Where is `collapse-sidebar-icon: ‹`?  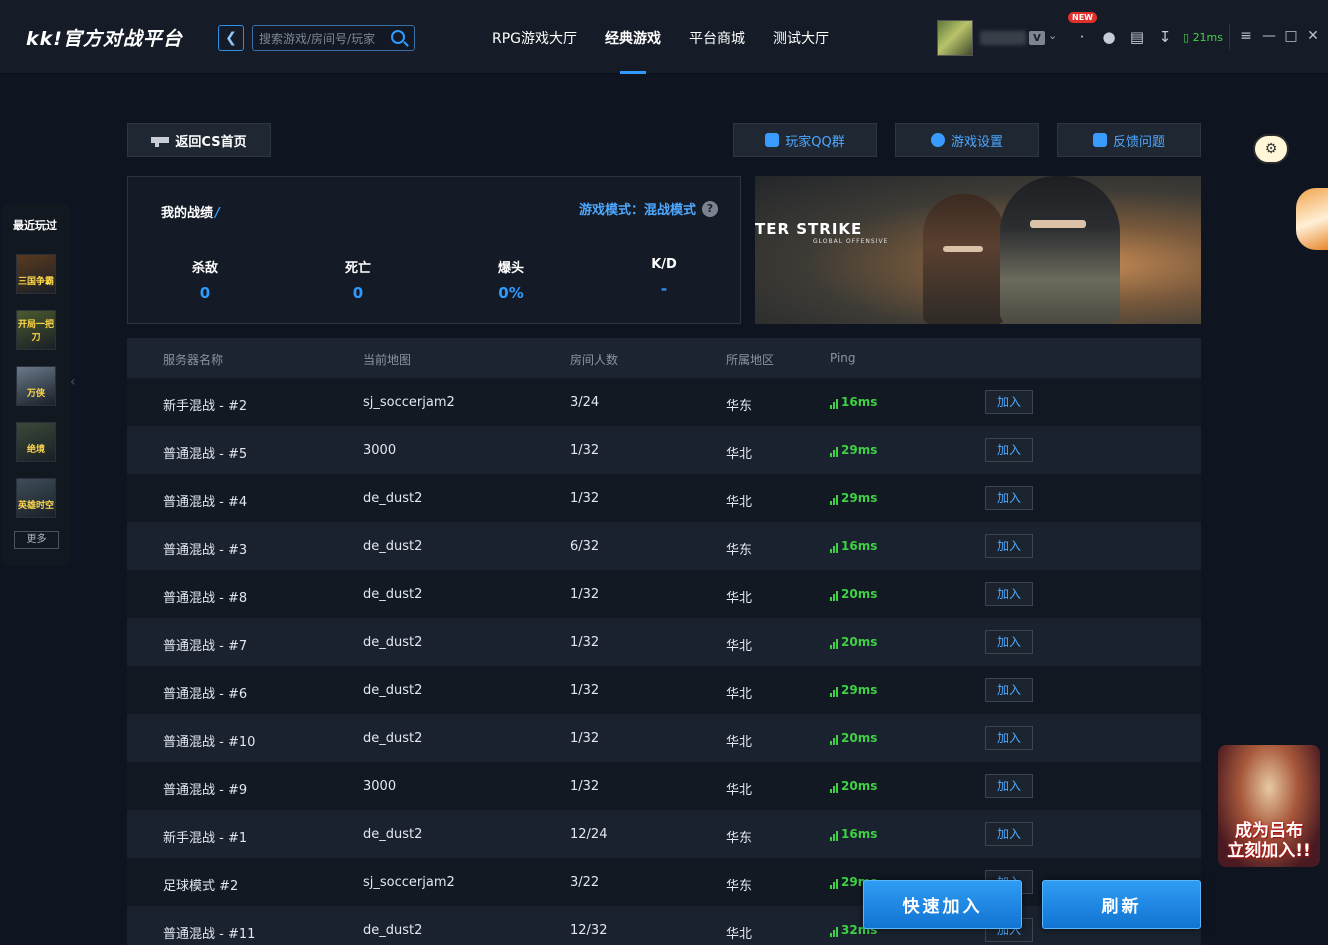
collapse-sidebar-icon: ‹ is located at coordinates (73, 382).